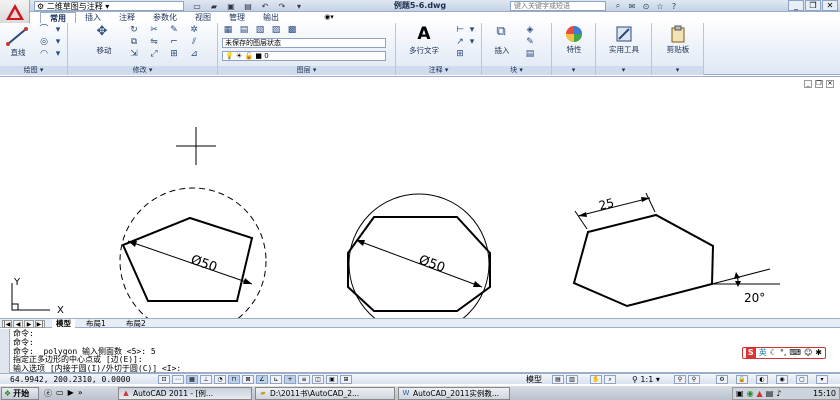 This screenshot has width=840, height=400. I want to click on dynamic-input-icon: +, so click(290, 379).